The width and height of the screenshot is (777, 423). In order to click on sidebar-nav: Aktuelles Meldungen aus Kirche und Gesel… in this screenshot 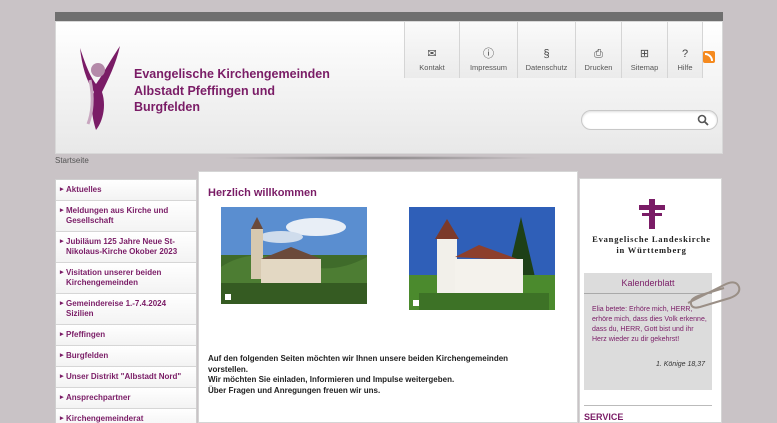, I will do `click(126, 301)`.